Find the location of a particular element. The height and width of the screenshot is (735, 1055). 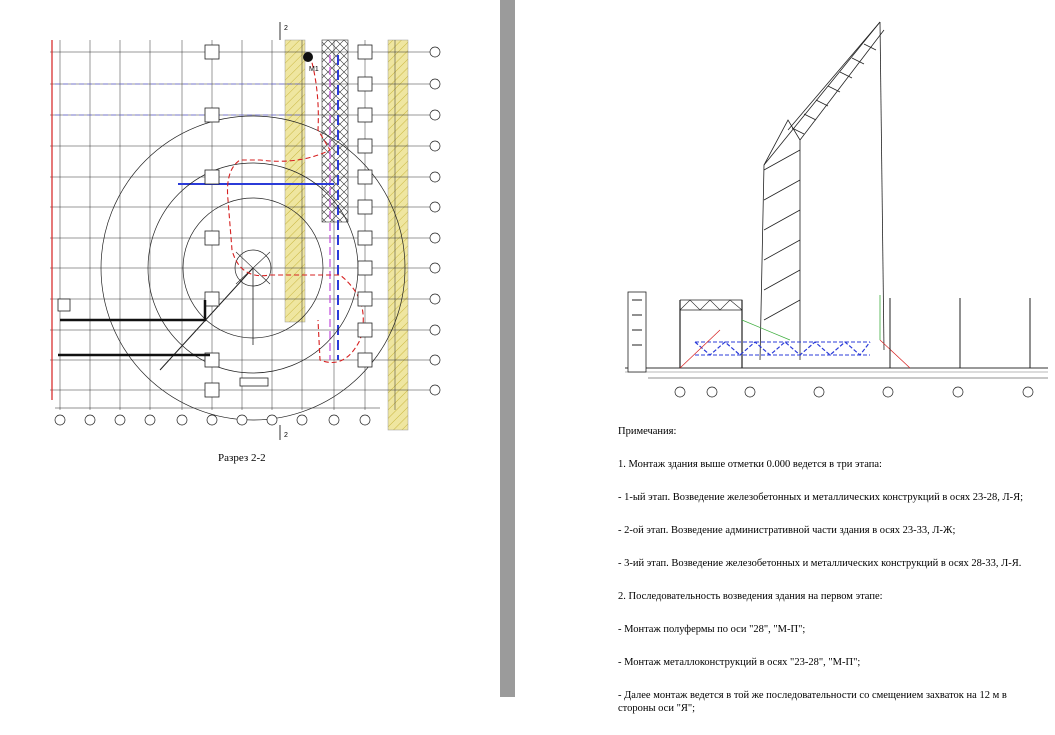

crosshatch-zone is located at coordinates (335, 131).